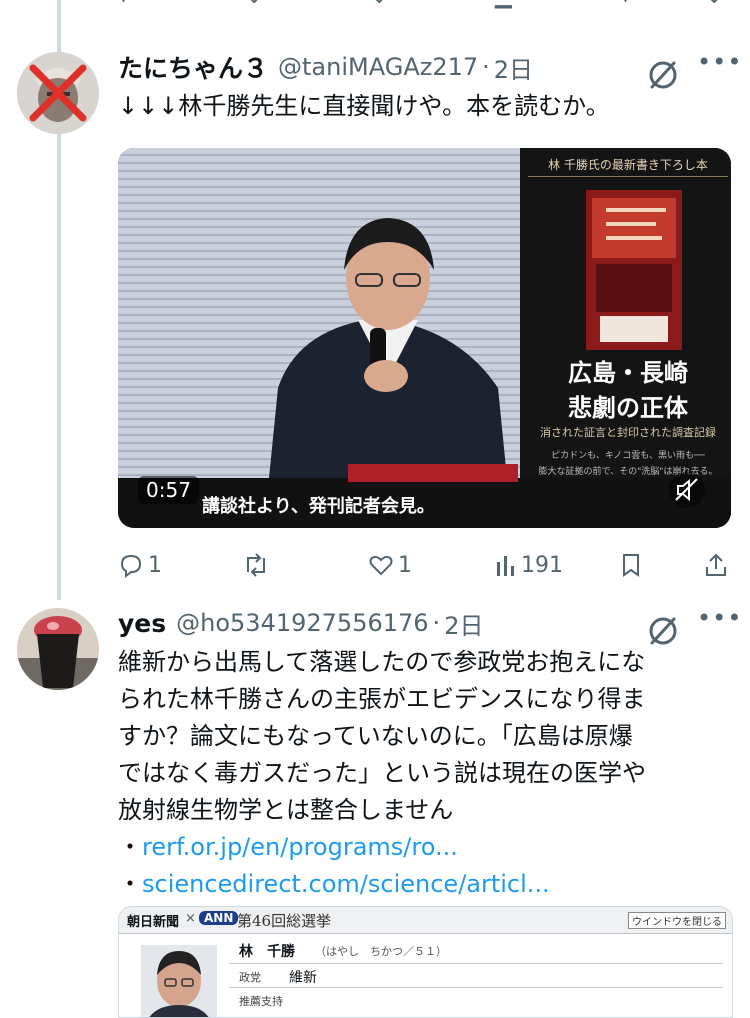  What do you see at coordinates (628, 165) in the screenshot?
I see `book-header: 林 千勝氏の最新書き下ろし本` at bounding box center [628, 165].